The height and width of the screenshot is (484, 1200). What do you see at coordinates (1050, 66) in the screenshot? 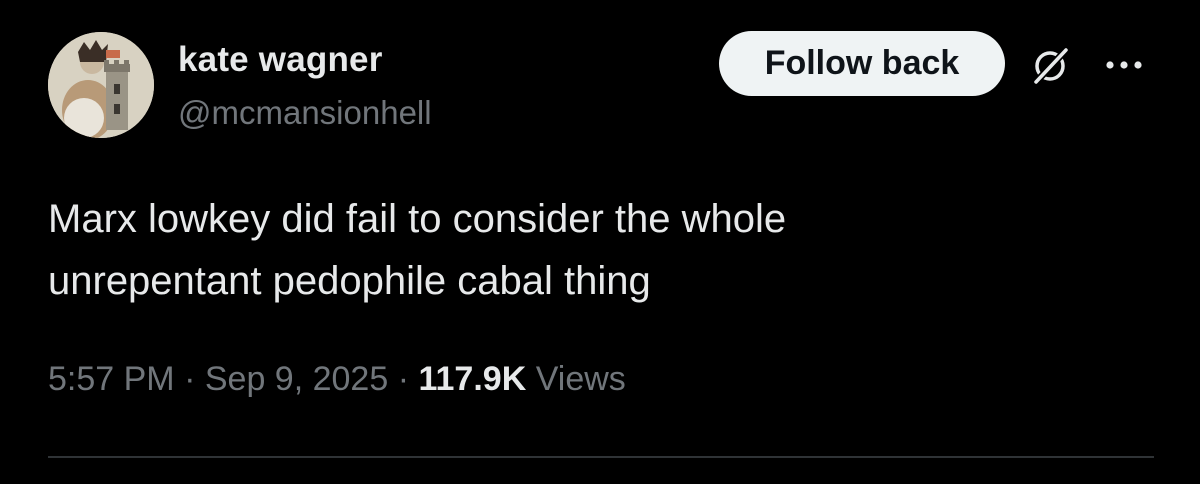
I see `grok-icon` at bounding box center [1050, 66].